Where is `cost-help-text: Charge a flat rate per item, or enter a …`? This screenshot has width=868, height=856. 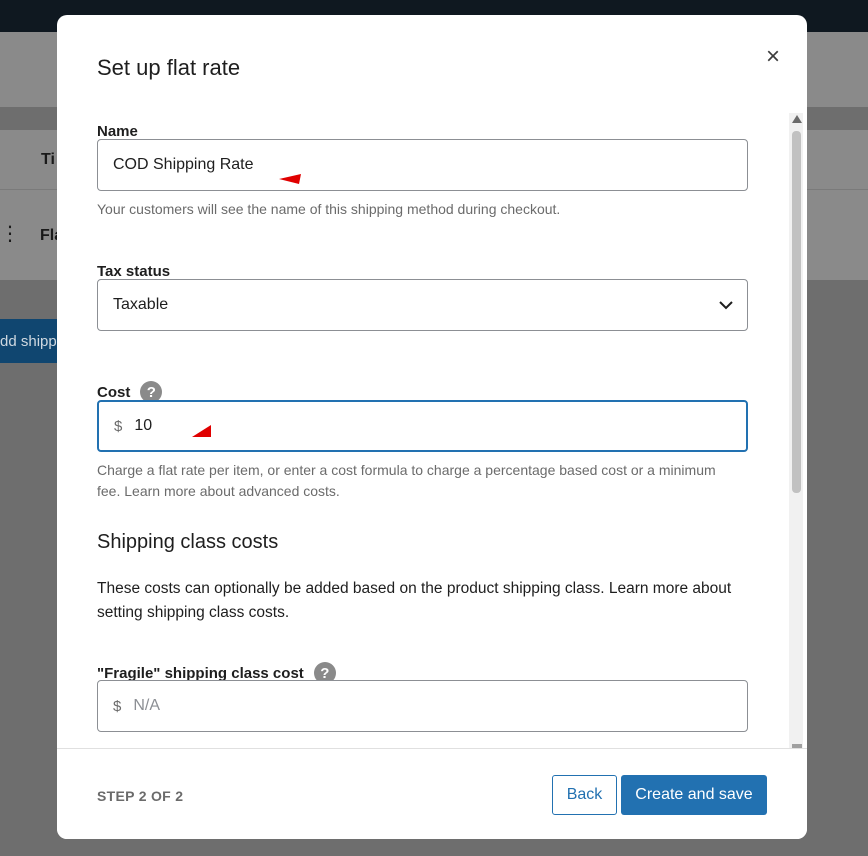
cost-help-text: Charge a flat rate per item, or enter a … is located at coordinates (406, 480).